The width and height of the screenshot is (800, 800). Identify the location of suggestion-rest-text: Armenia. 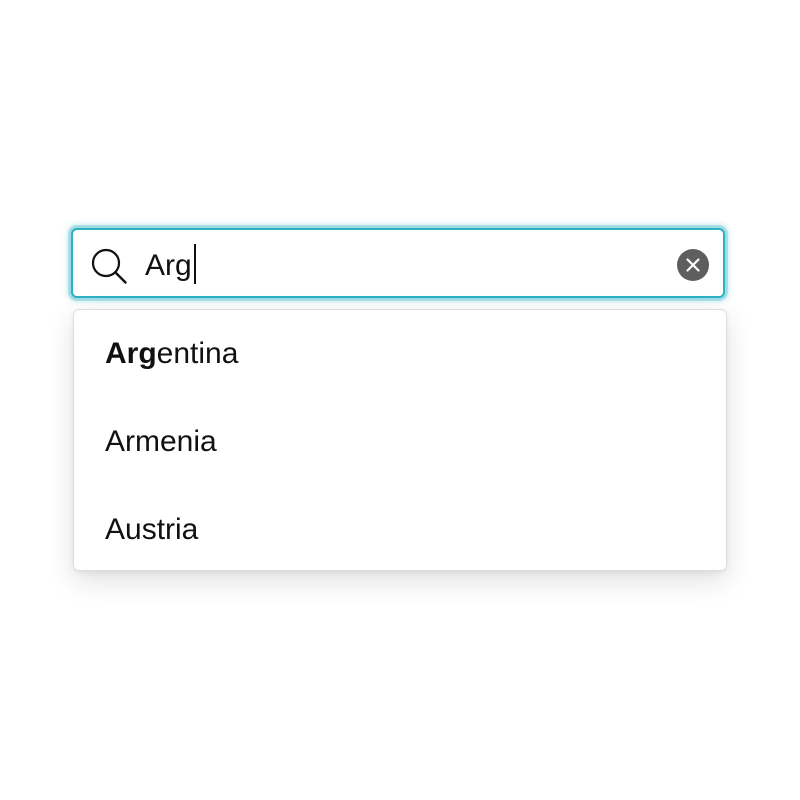
(161, 441).